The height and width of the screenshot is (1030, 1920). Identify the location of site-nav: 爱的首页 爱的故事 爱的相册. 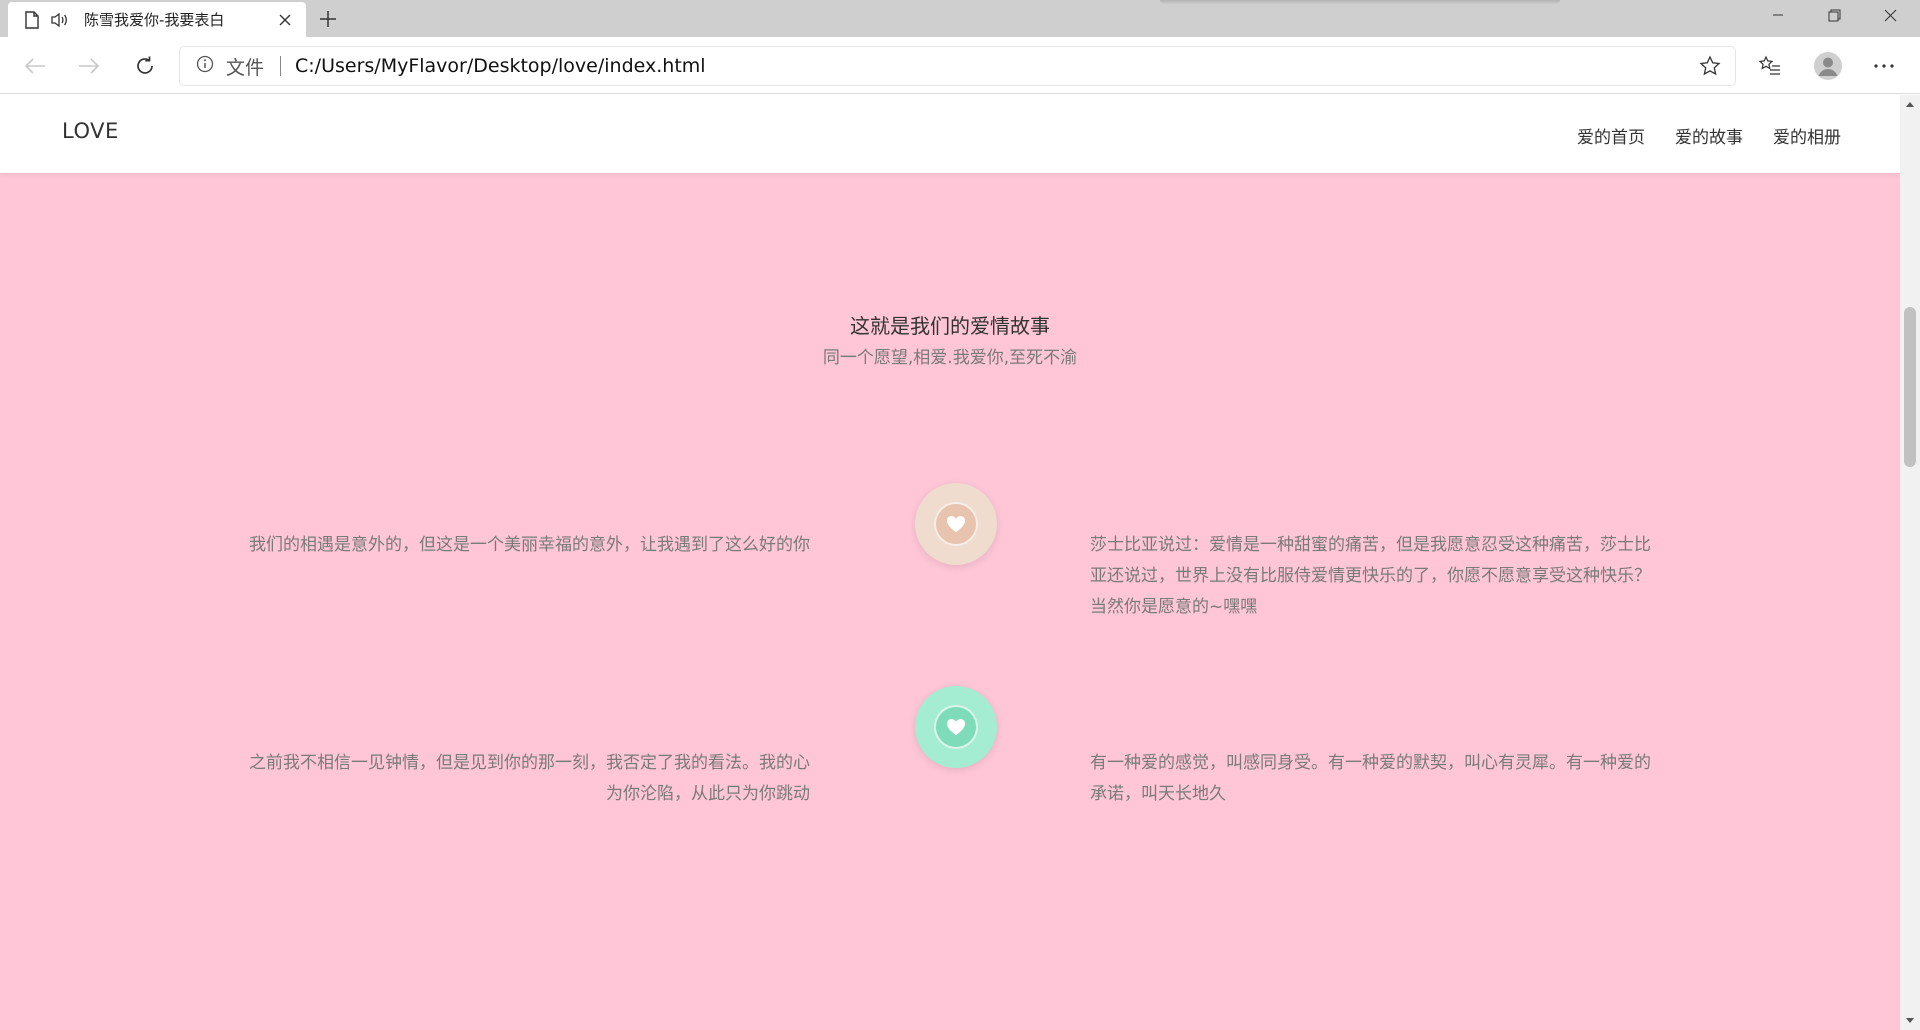
(1709, 135).